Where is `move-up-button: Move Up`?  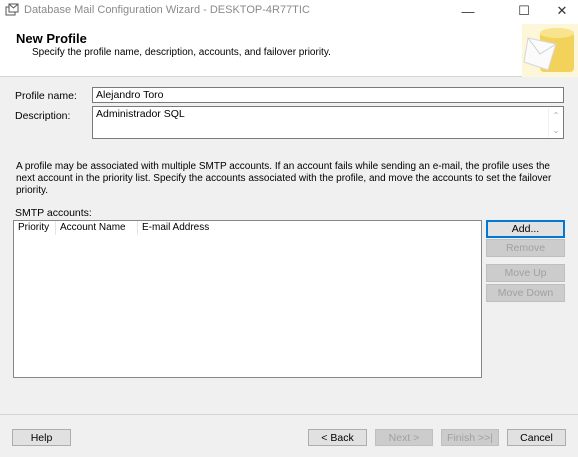
move-up-button: Move Up is located at coordinates (525, 273).